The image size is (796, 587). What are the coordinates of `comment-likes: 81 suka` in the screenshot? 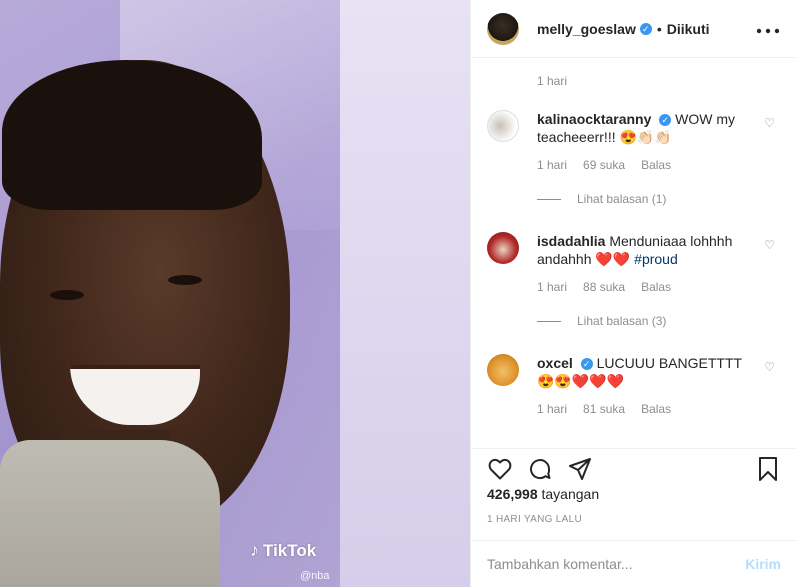 It's located at (604, 409).